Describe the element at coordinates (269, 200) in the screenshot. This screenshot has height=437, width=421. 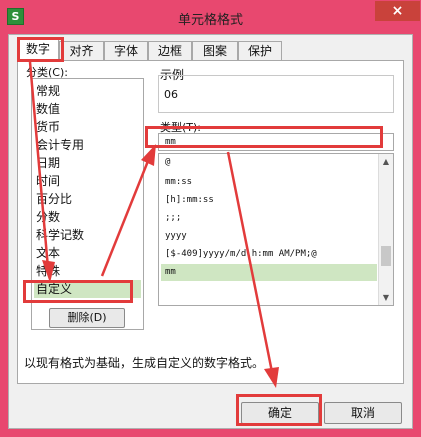
I see `format-item: [h]:mm:ss` at that location.